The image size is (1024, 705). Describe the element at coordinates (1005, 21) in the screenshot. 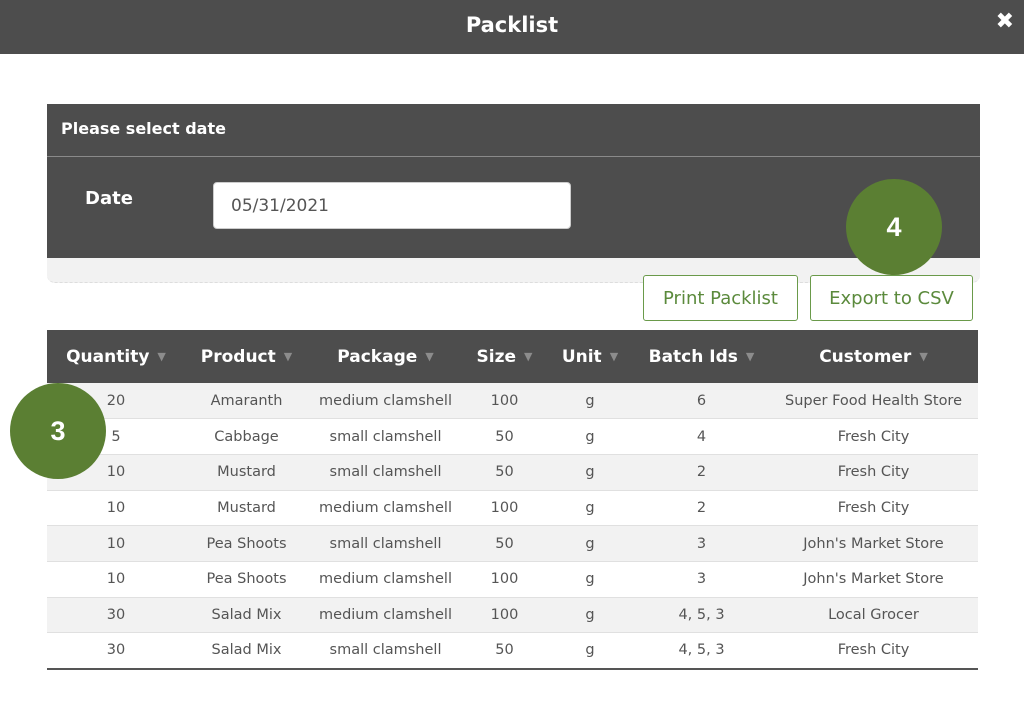

I see `close-icon: ✖` at that location.